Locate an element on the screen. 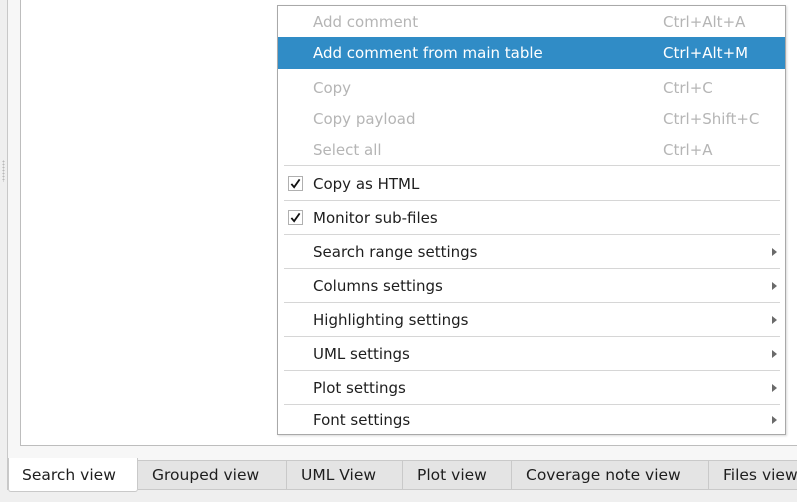  menu-item-label: Search range settings is located at coordinates (395, 251).